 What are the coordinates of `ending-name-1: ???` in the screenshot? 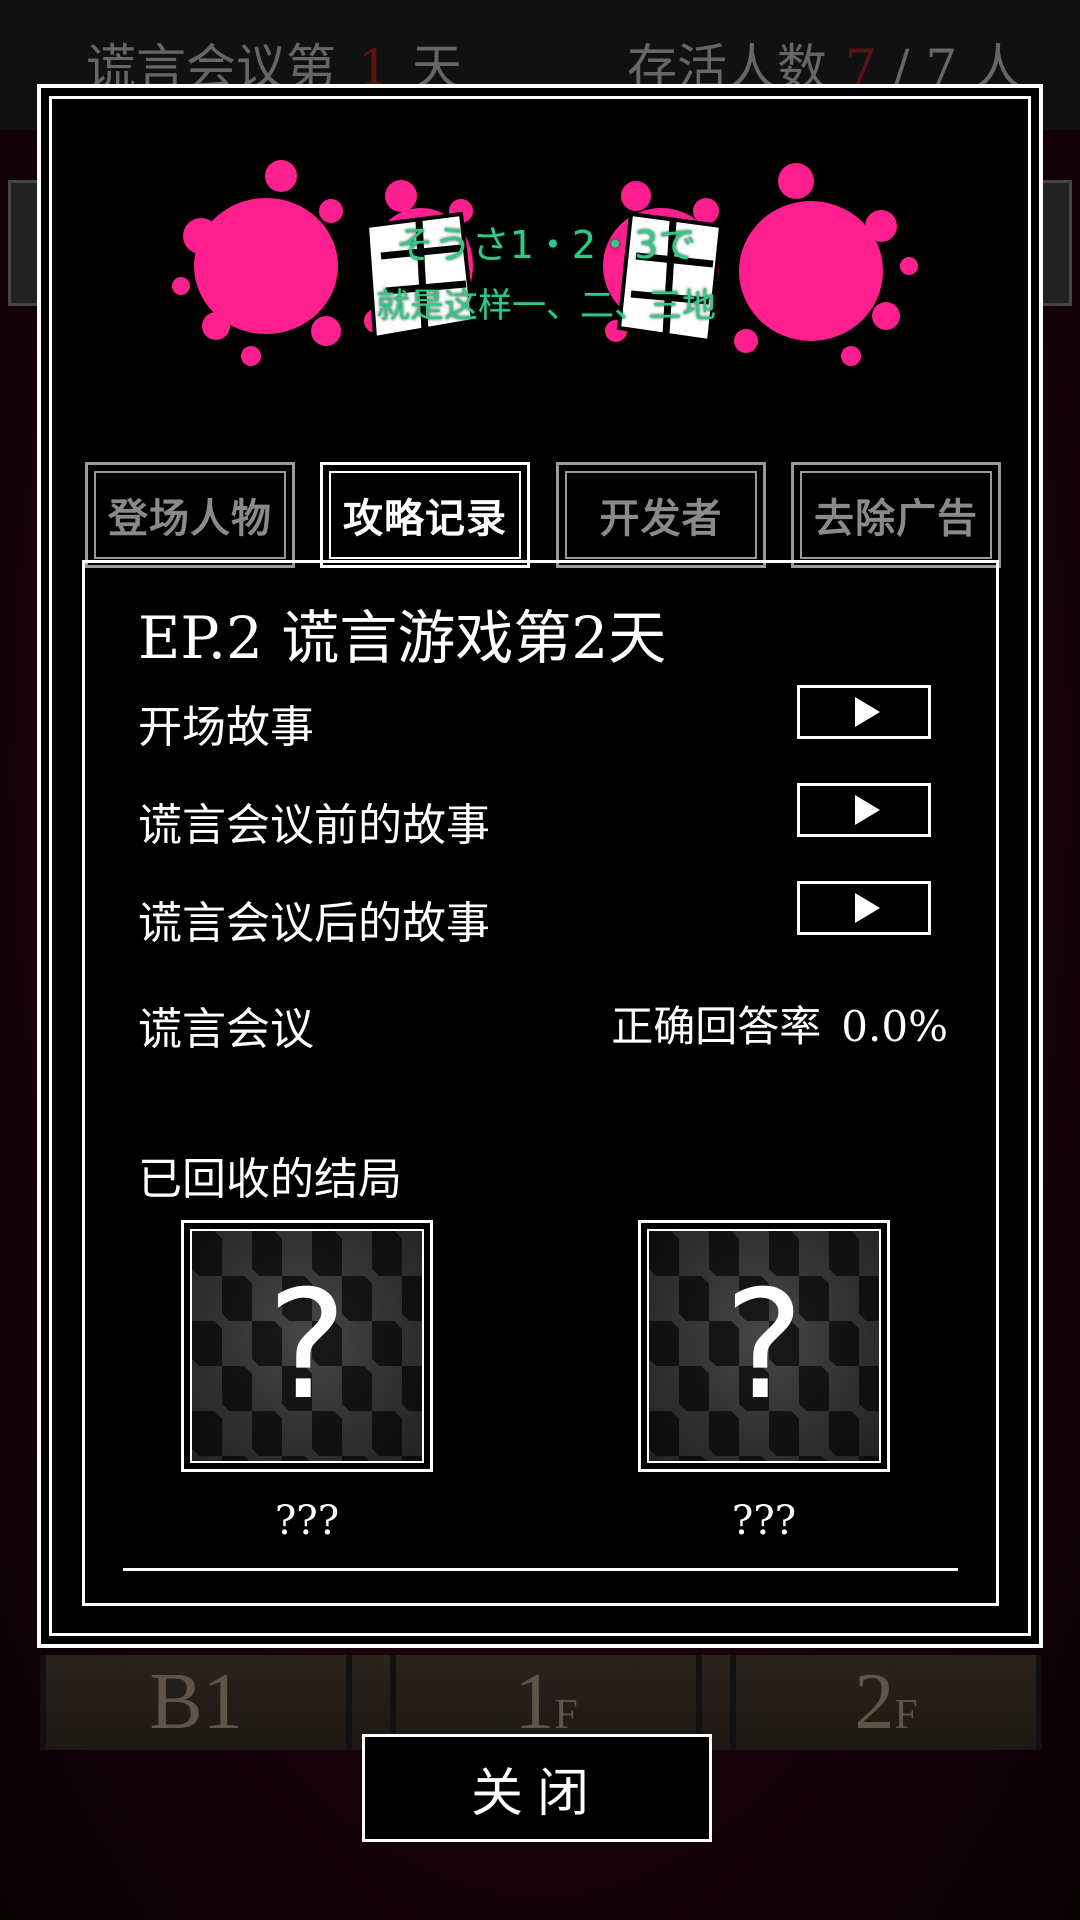 It's located at (307, 1521).